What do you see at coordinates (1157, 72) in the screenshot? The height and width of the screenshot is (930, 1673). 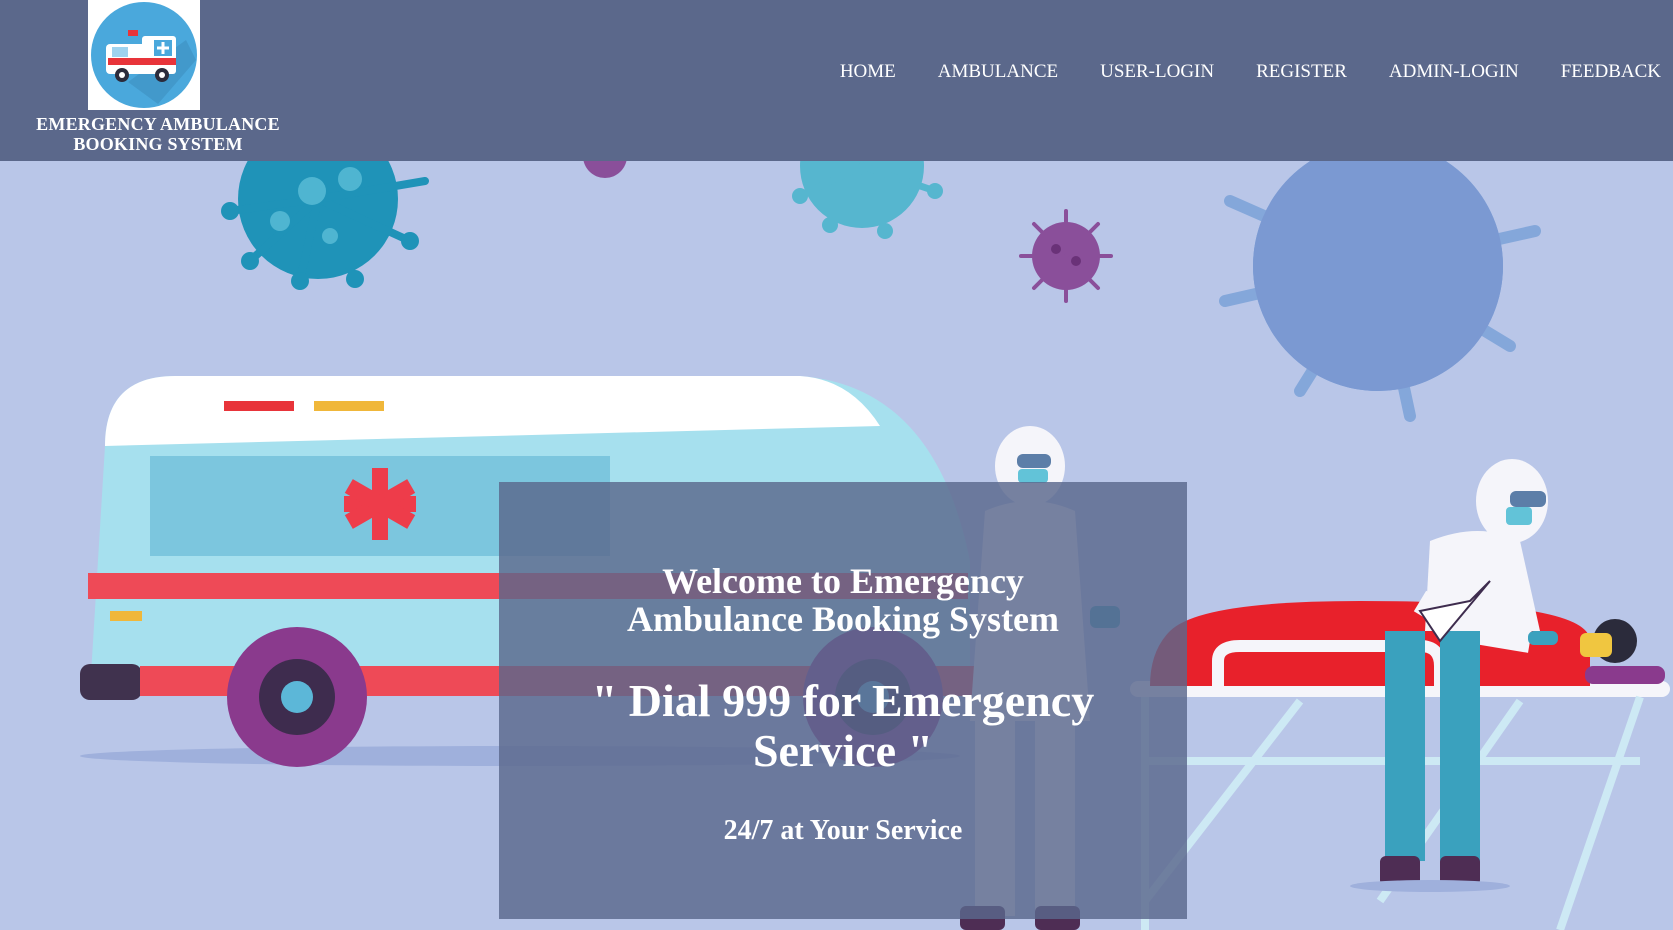 I see `nav-user-login: USER-LOGIN` at bounding box center [1157, 72].